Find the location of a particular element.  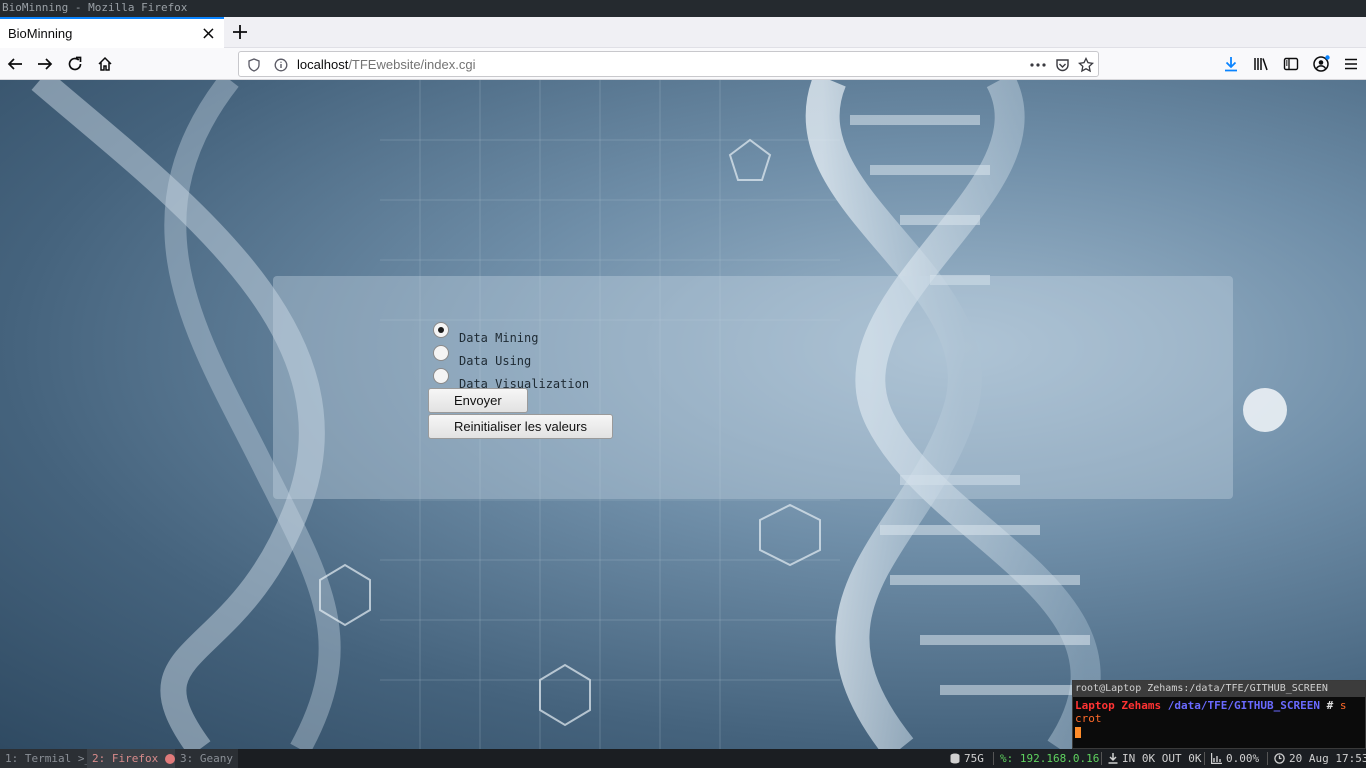

window-title: BioMinning - Mozilla Firefox is located at coordinates (683, 8).